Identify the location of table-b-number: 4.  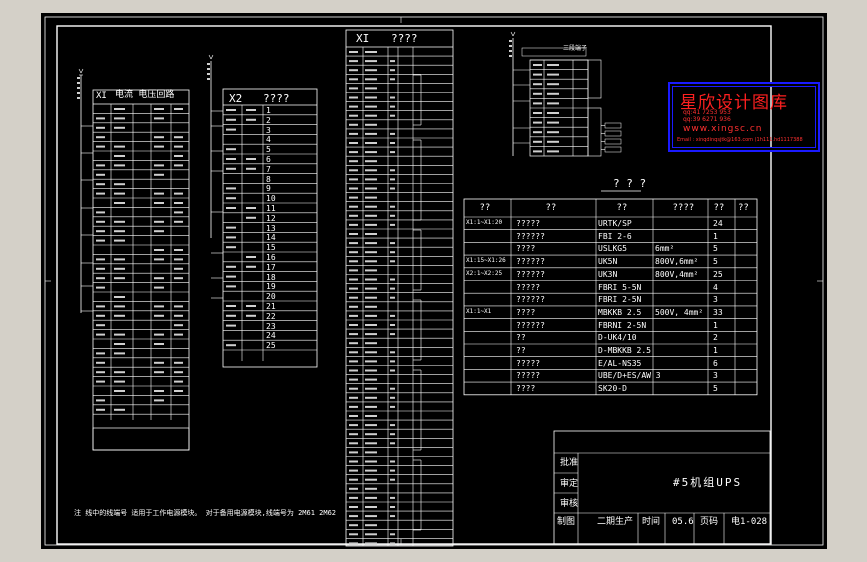
(268, 140).